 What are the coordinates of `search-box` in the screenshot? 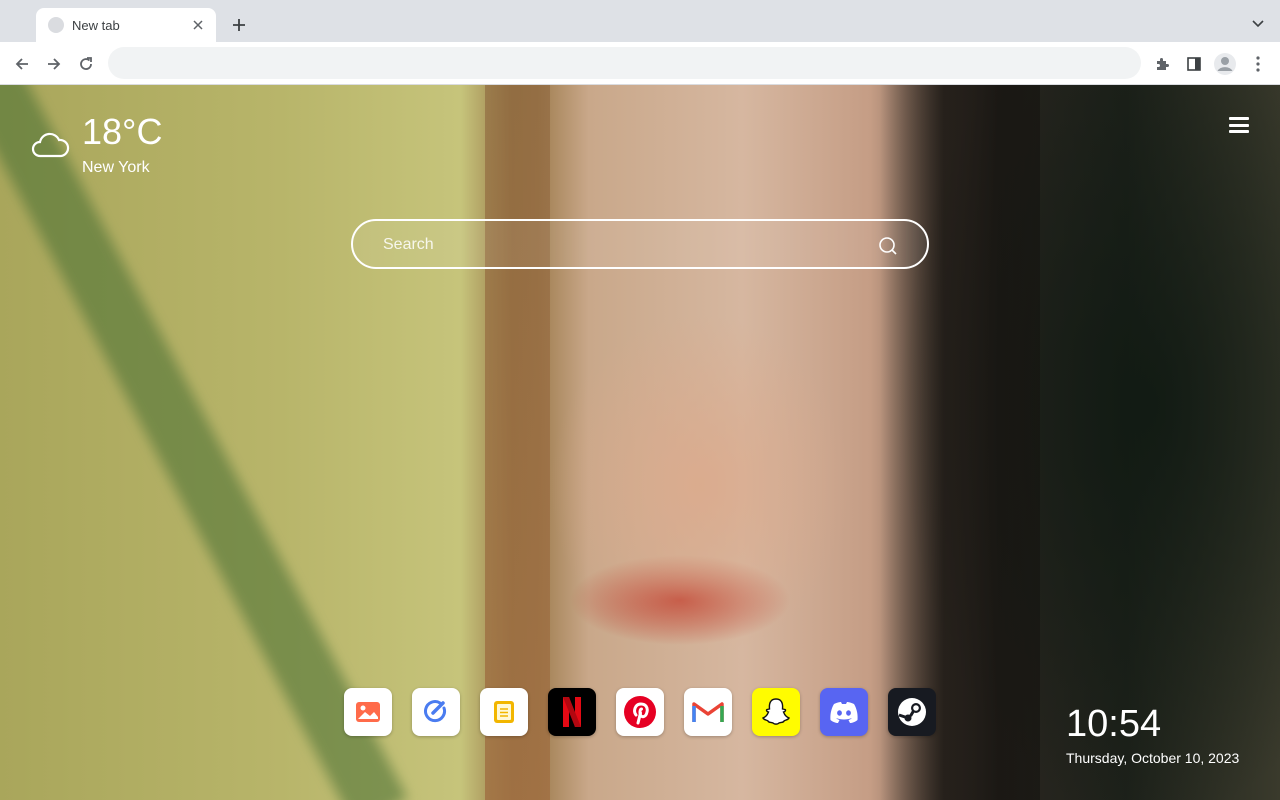 It's located at (640, 244).